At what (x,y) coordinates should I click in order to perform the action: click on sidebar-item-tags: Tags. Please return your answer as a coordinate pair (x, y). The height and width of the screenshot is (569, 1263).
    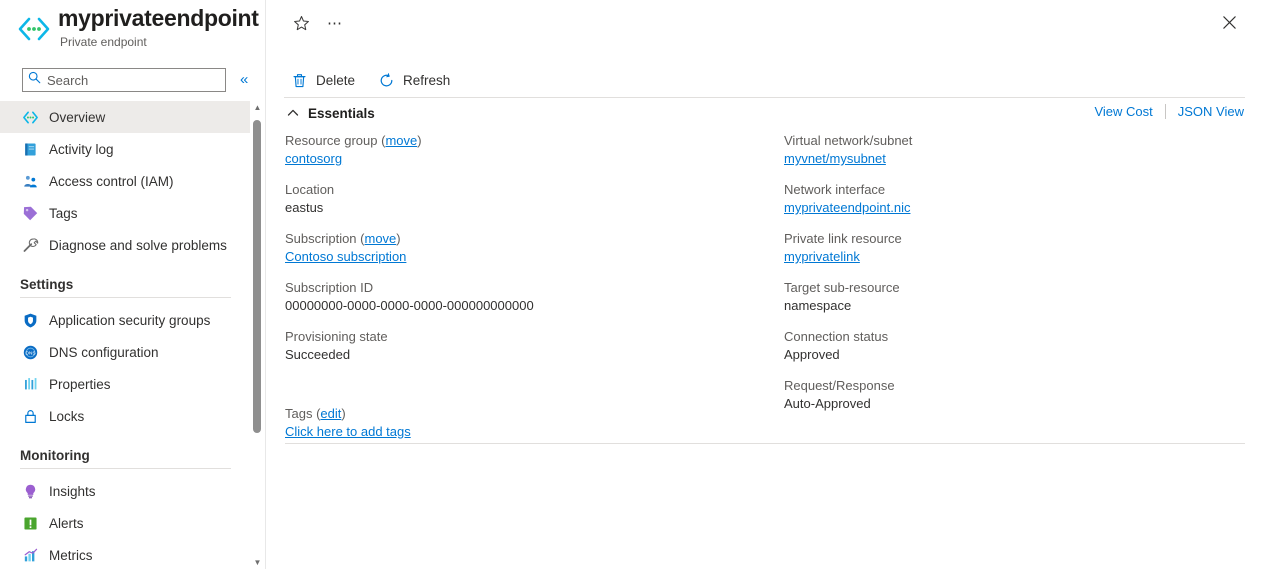
    Looking at the image, I should click on (125, 213).